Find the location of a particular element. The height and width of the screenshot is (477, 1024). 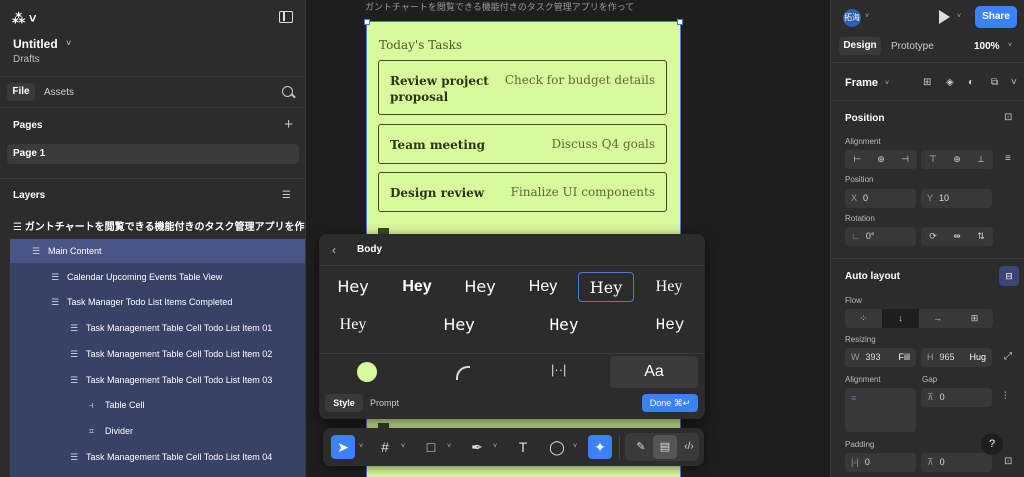

gap-settings-icon: ⫶ is located at coordinates (1005, 396).